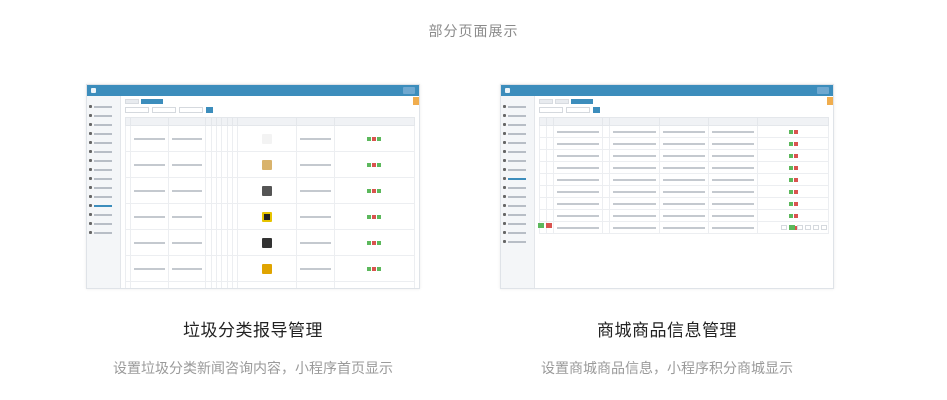  What do you see at coordinates (545, 225) in the screenshot?
I see `thumbnail-bulk-actions` at bounding box center [545, 225].